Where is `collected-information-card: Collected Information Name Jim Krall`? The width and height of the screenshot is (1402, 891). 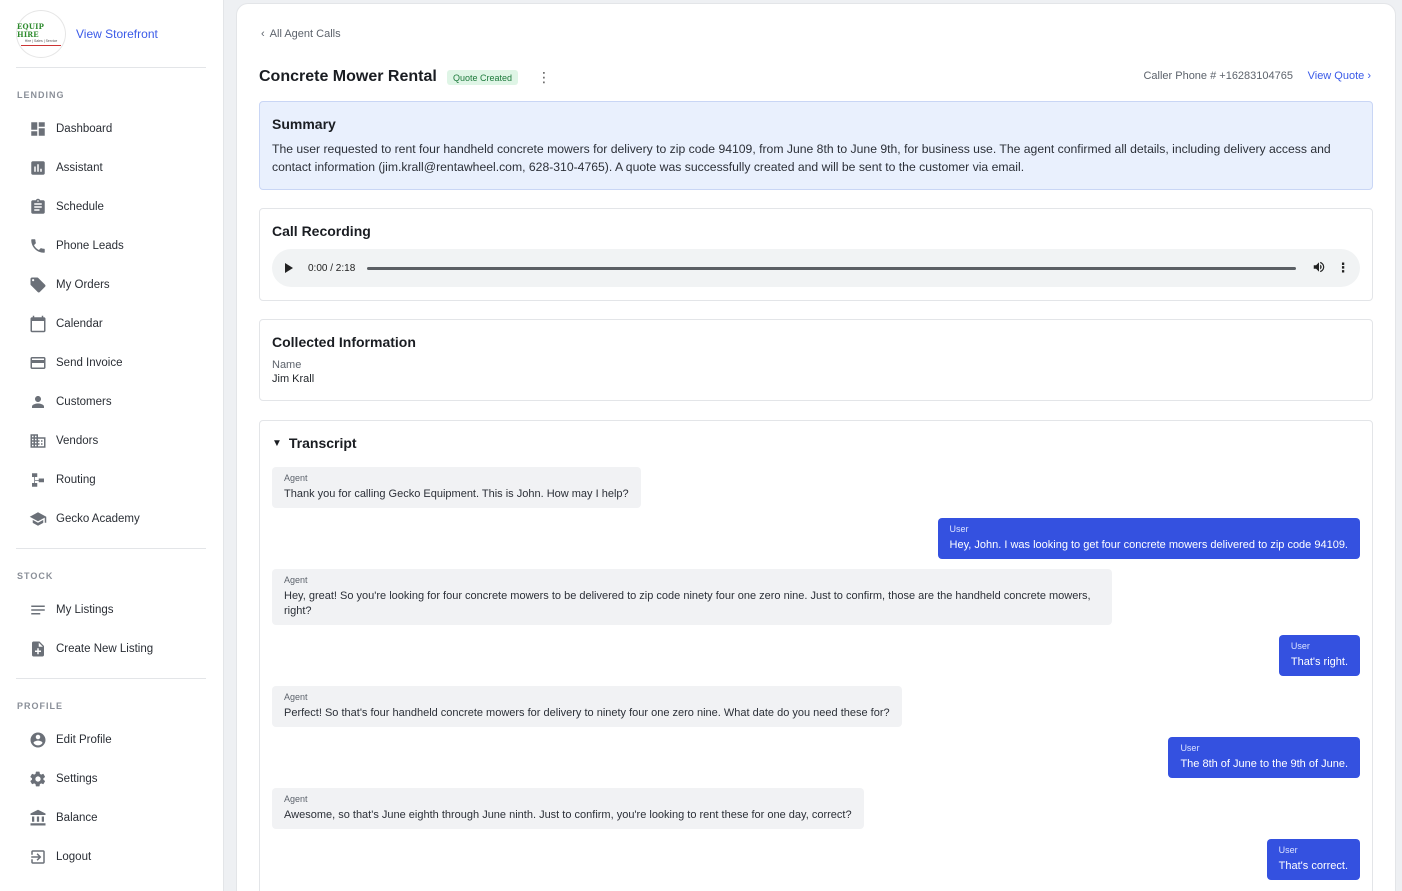 collected-information-card: Collected Information Name Jim Krall is located at coordinates (816, 360).